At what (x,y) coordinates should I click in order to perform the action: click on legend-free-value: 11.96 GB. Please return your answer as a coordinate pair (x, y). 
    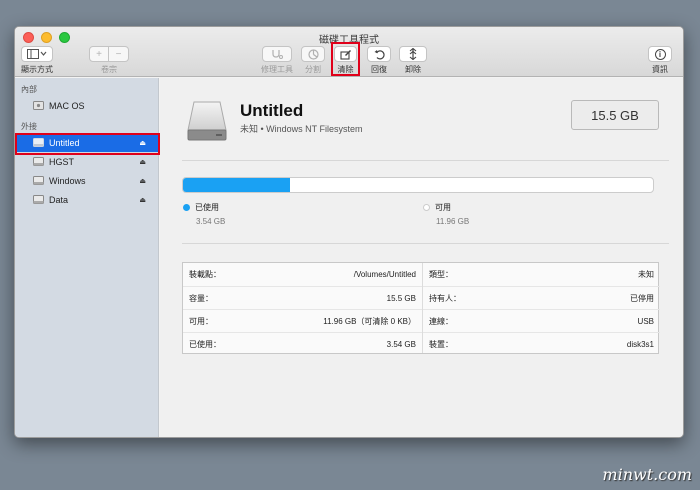
    Looking at the image, I should click on (453, 221).